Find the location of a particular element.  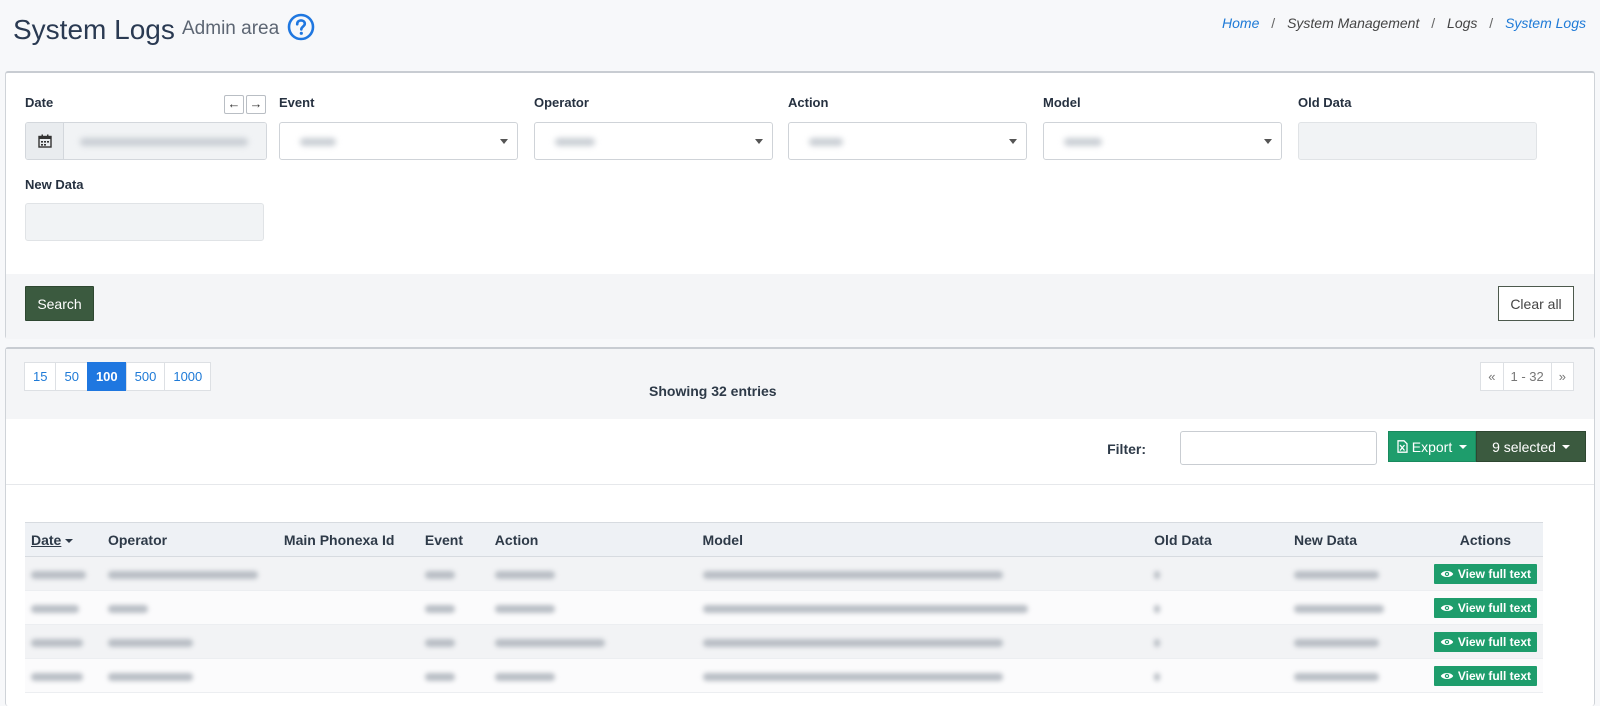

pager-first-button: « is located at coordinates (1492, 376).